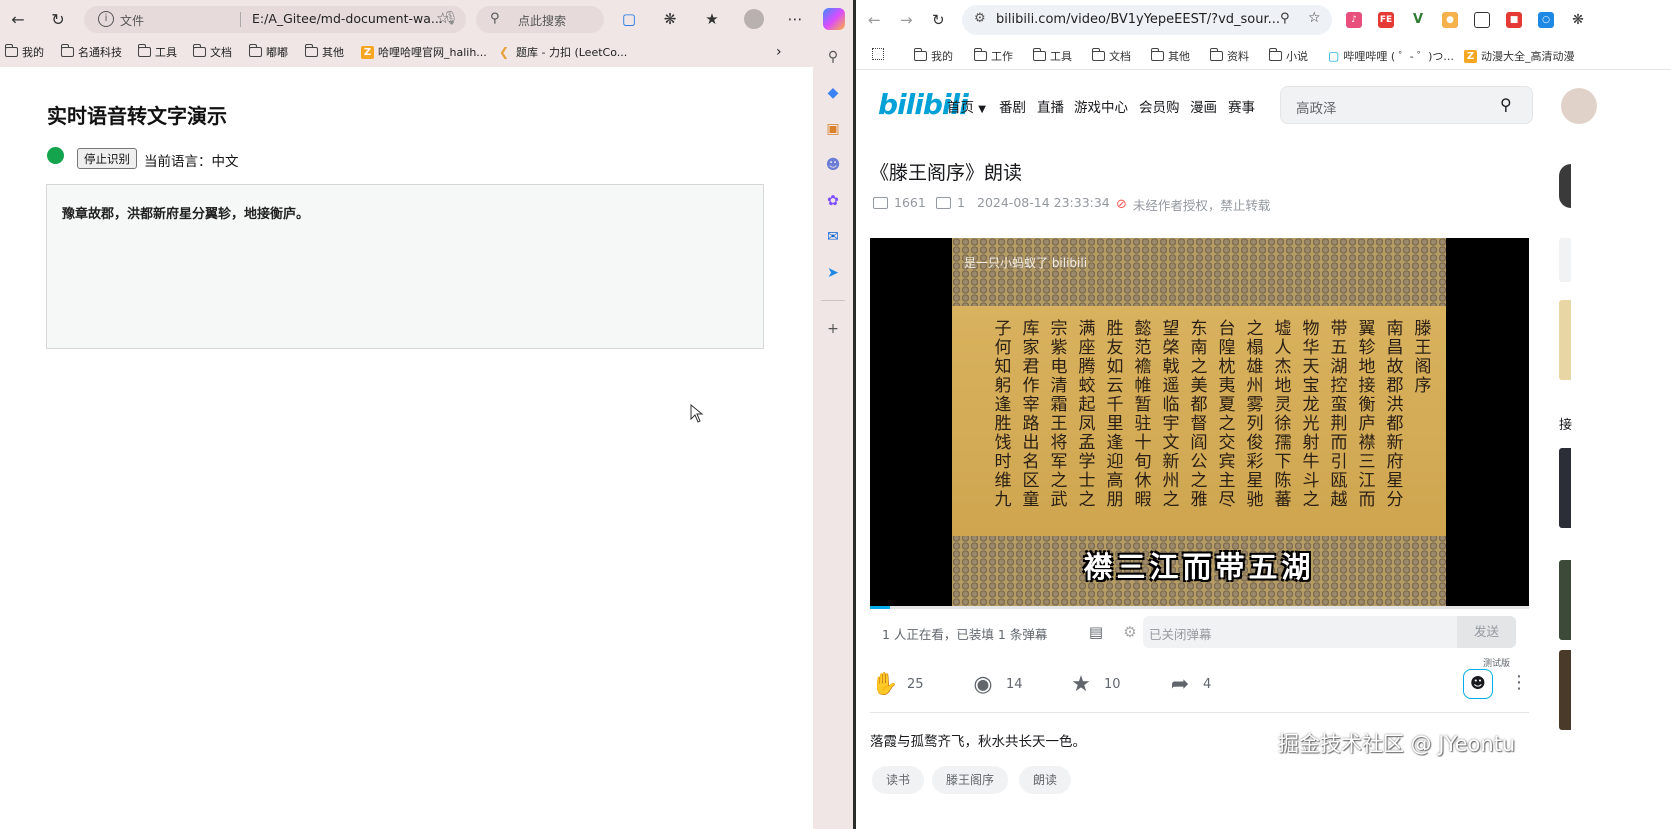 Image resolution: width=1671 pixels, height=829 pixels. Describe the element at coordinates (834, 19) in the screenshot. I see `copilot-icon` at that location.